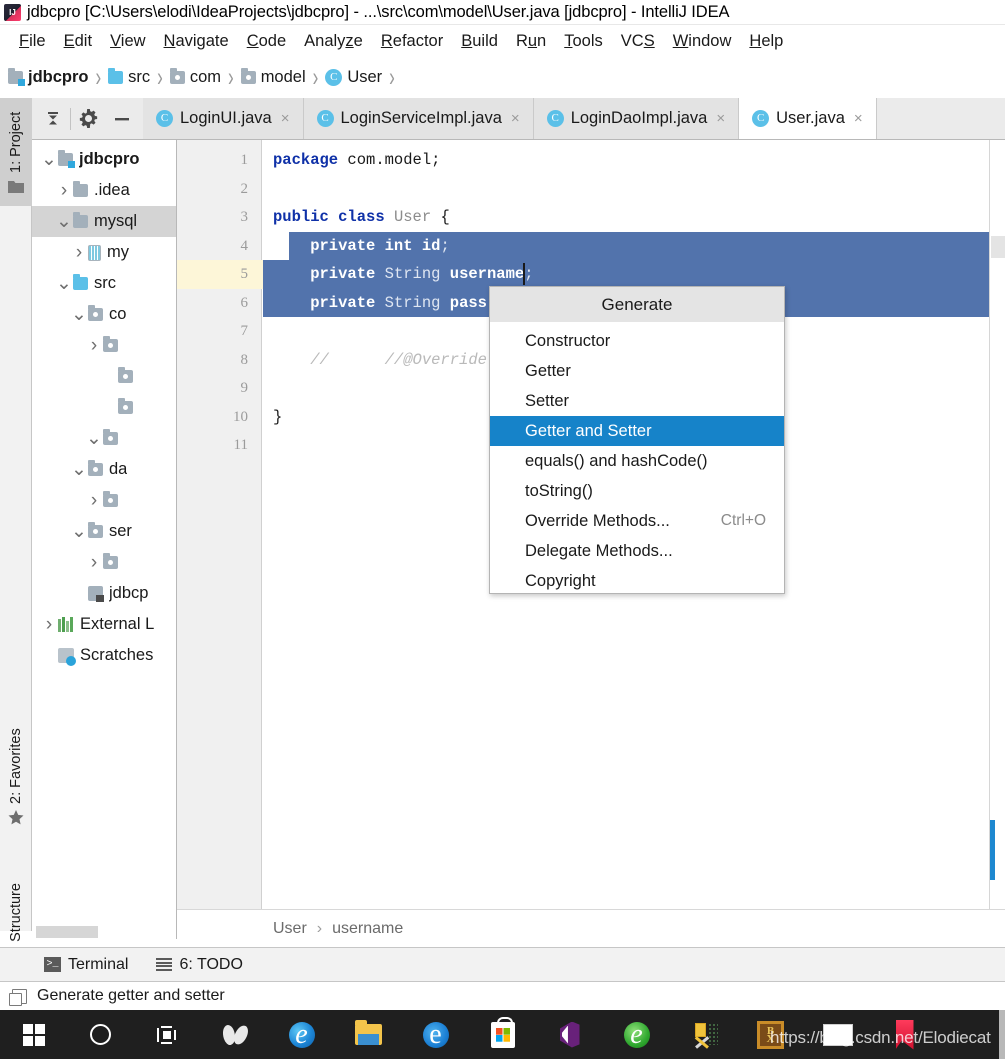 Image resolution: width=1005 pixels, height=1059 pixels. I want to click on editor-tab-label: LoginDaoImpl.java, so click(639, 118).